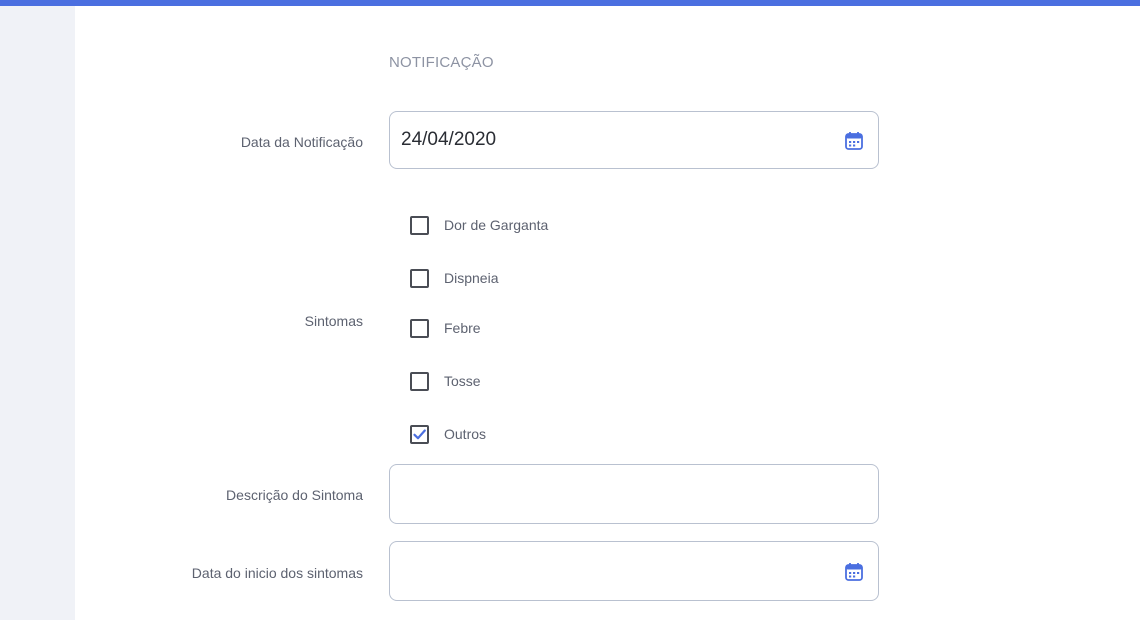 The width and height of the screenshot is (1140, 620). What do you see at coordinates (570, 3) in the screenshot?
I see `top-accent-bar` at bounding box center [570, 3].